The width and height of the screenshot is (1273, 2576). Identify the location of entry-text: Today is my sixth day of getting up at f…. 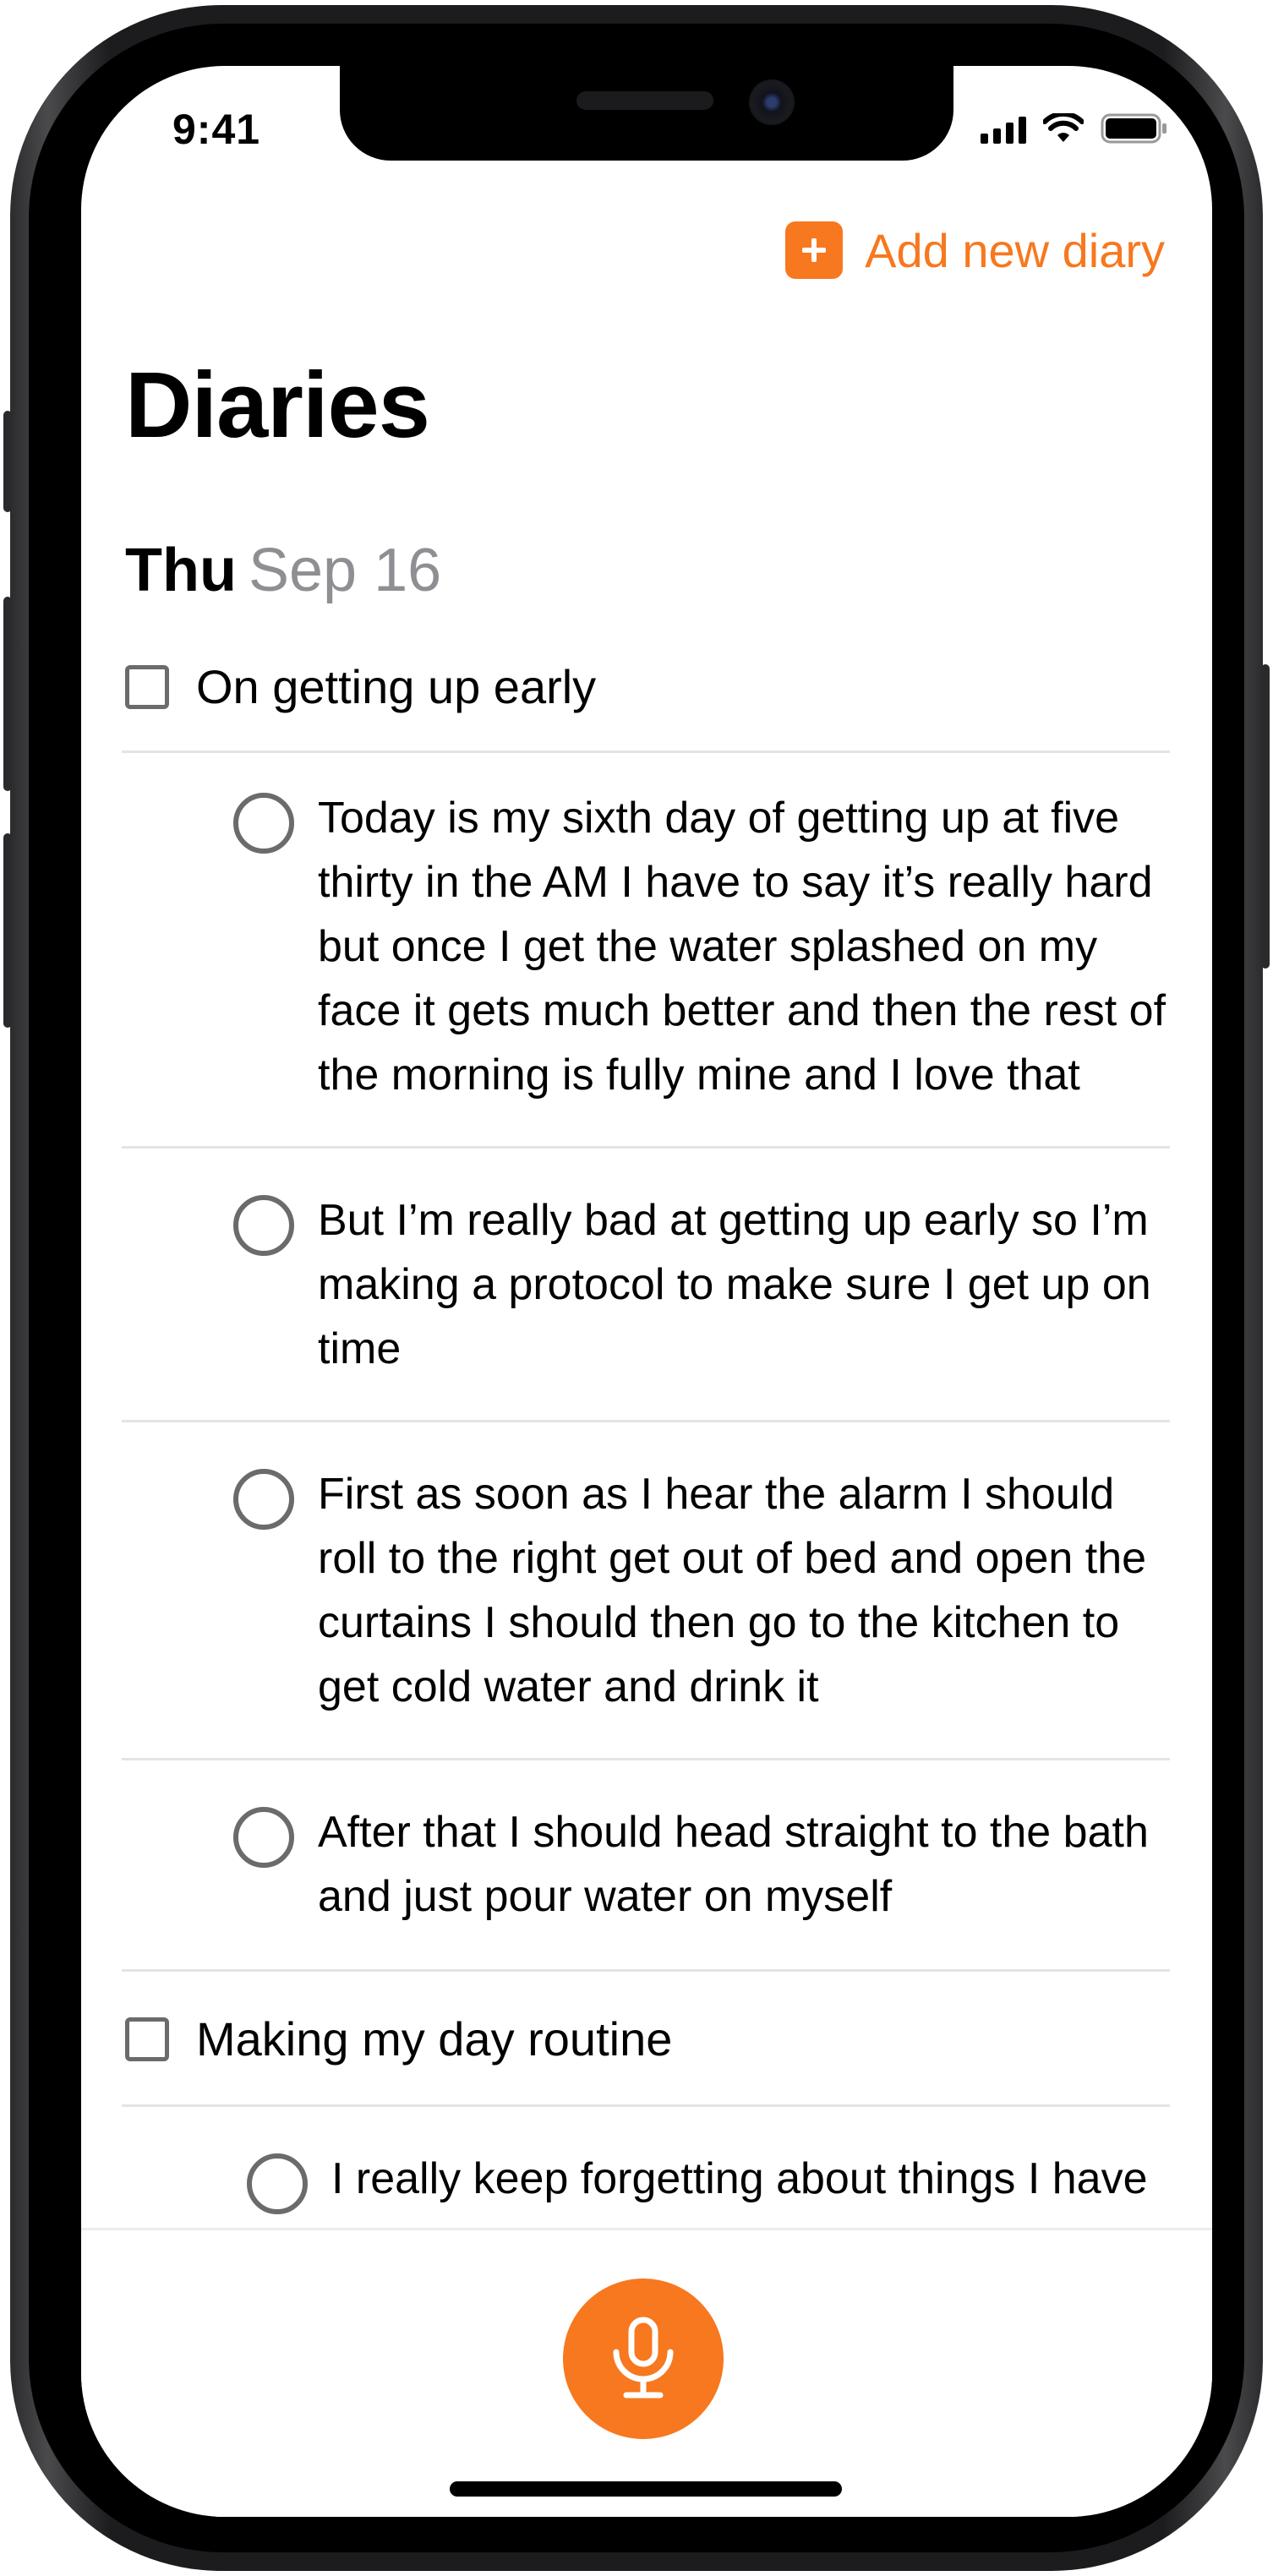
(742, 947).